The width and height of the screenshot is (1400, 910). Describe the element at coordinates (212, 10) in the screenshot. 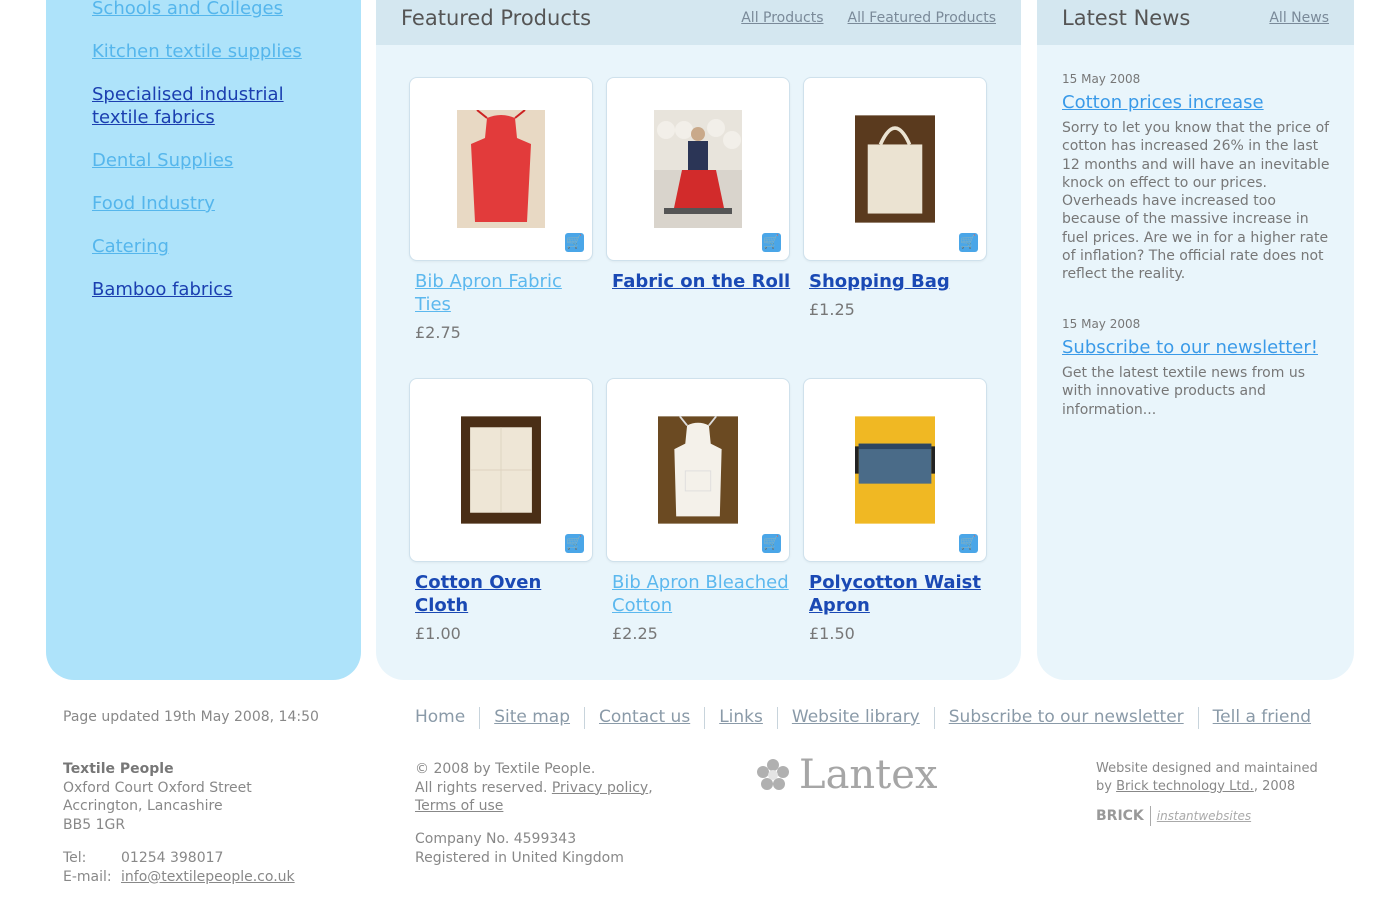

I see `category-schools: Schools and Colleges` at that location.